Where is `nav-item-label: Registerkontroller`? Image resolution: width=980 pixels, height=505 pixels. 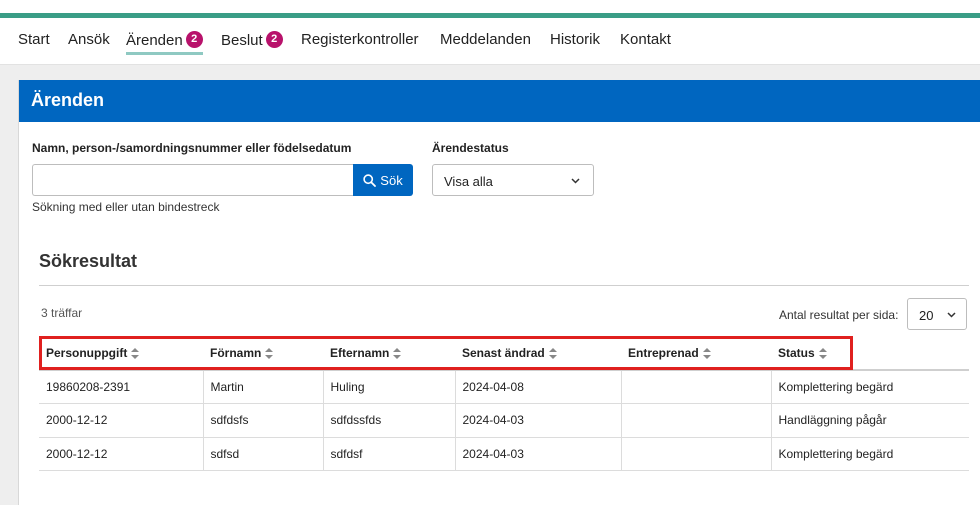 nav-item-label: Registerkontroller is located at coordinates (360, 39).